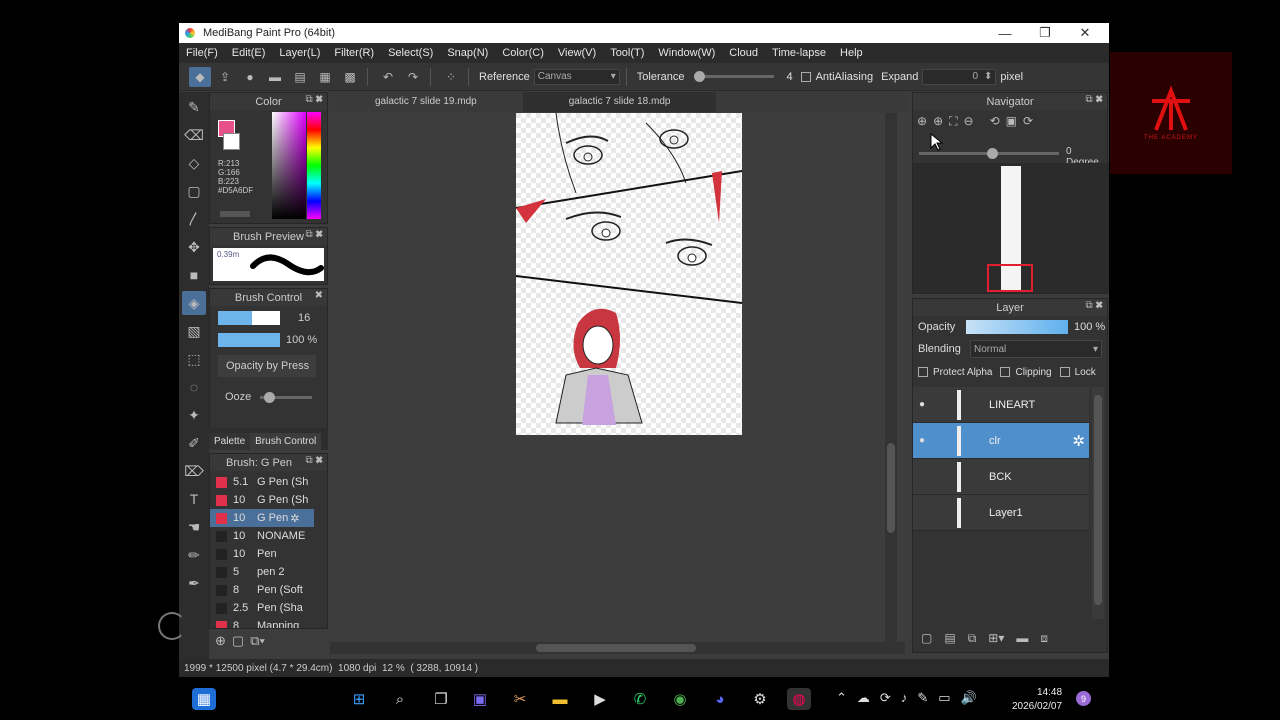  What do you see at coordinates (1001, 477) in the screenshot?
I see `layer-row-bck: BCK` at bounding box center [1001, 477].